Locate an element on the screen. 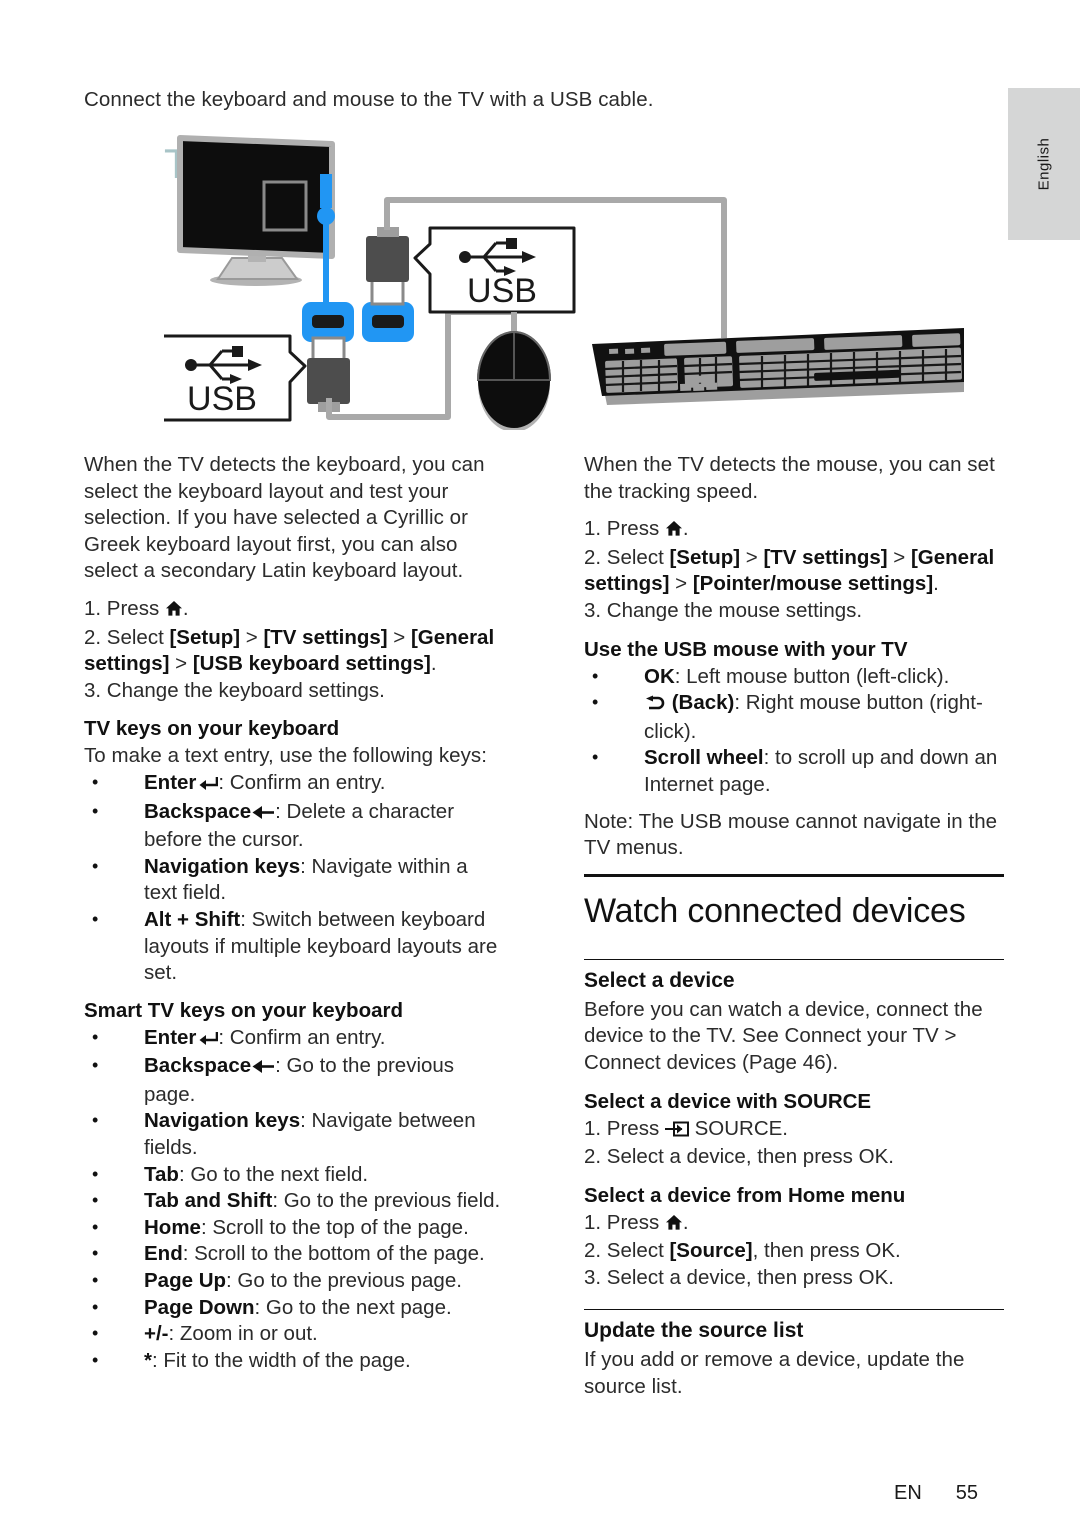  footer-language-code: EN is located at coordinates (908, 1493).